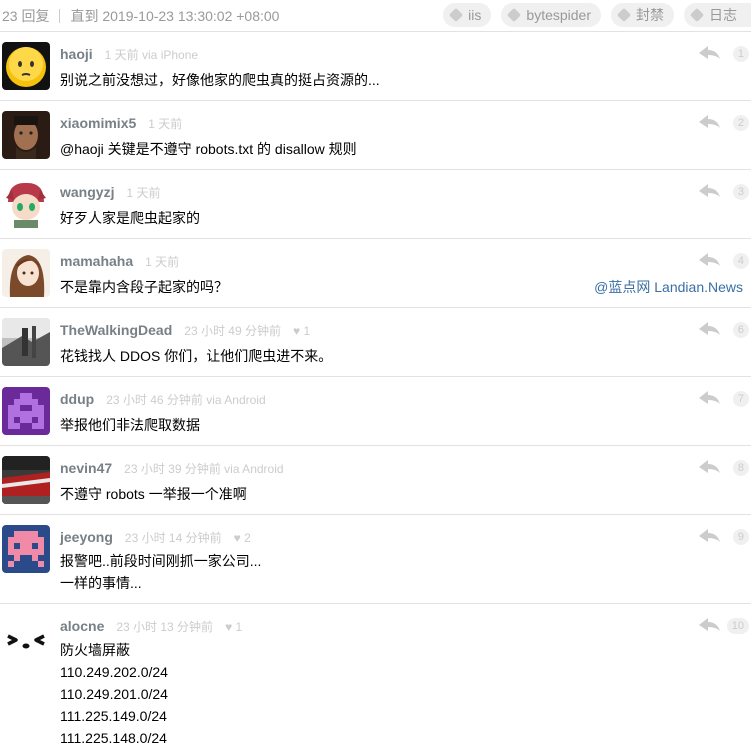  I want to click on tag-label: bytespider, so click(558, 15).